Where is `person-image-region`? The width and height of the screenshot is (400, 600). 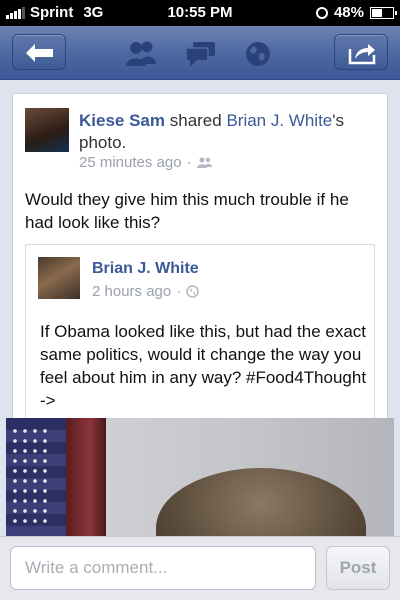
person-image-region is located at coordinates (261, 502).